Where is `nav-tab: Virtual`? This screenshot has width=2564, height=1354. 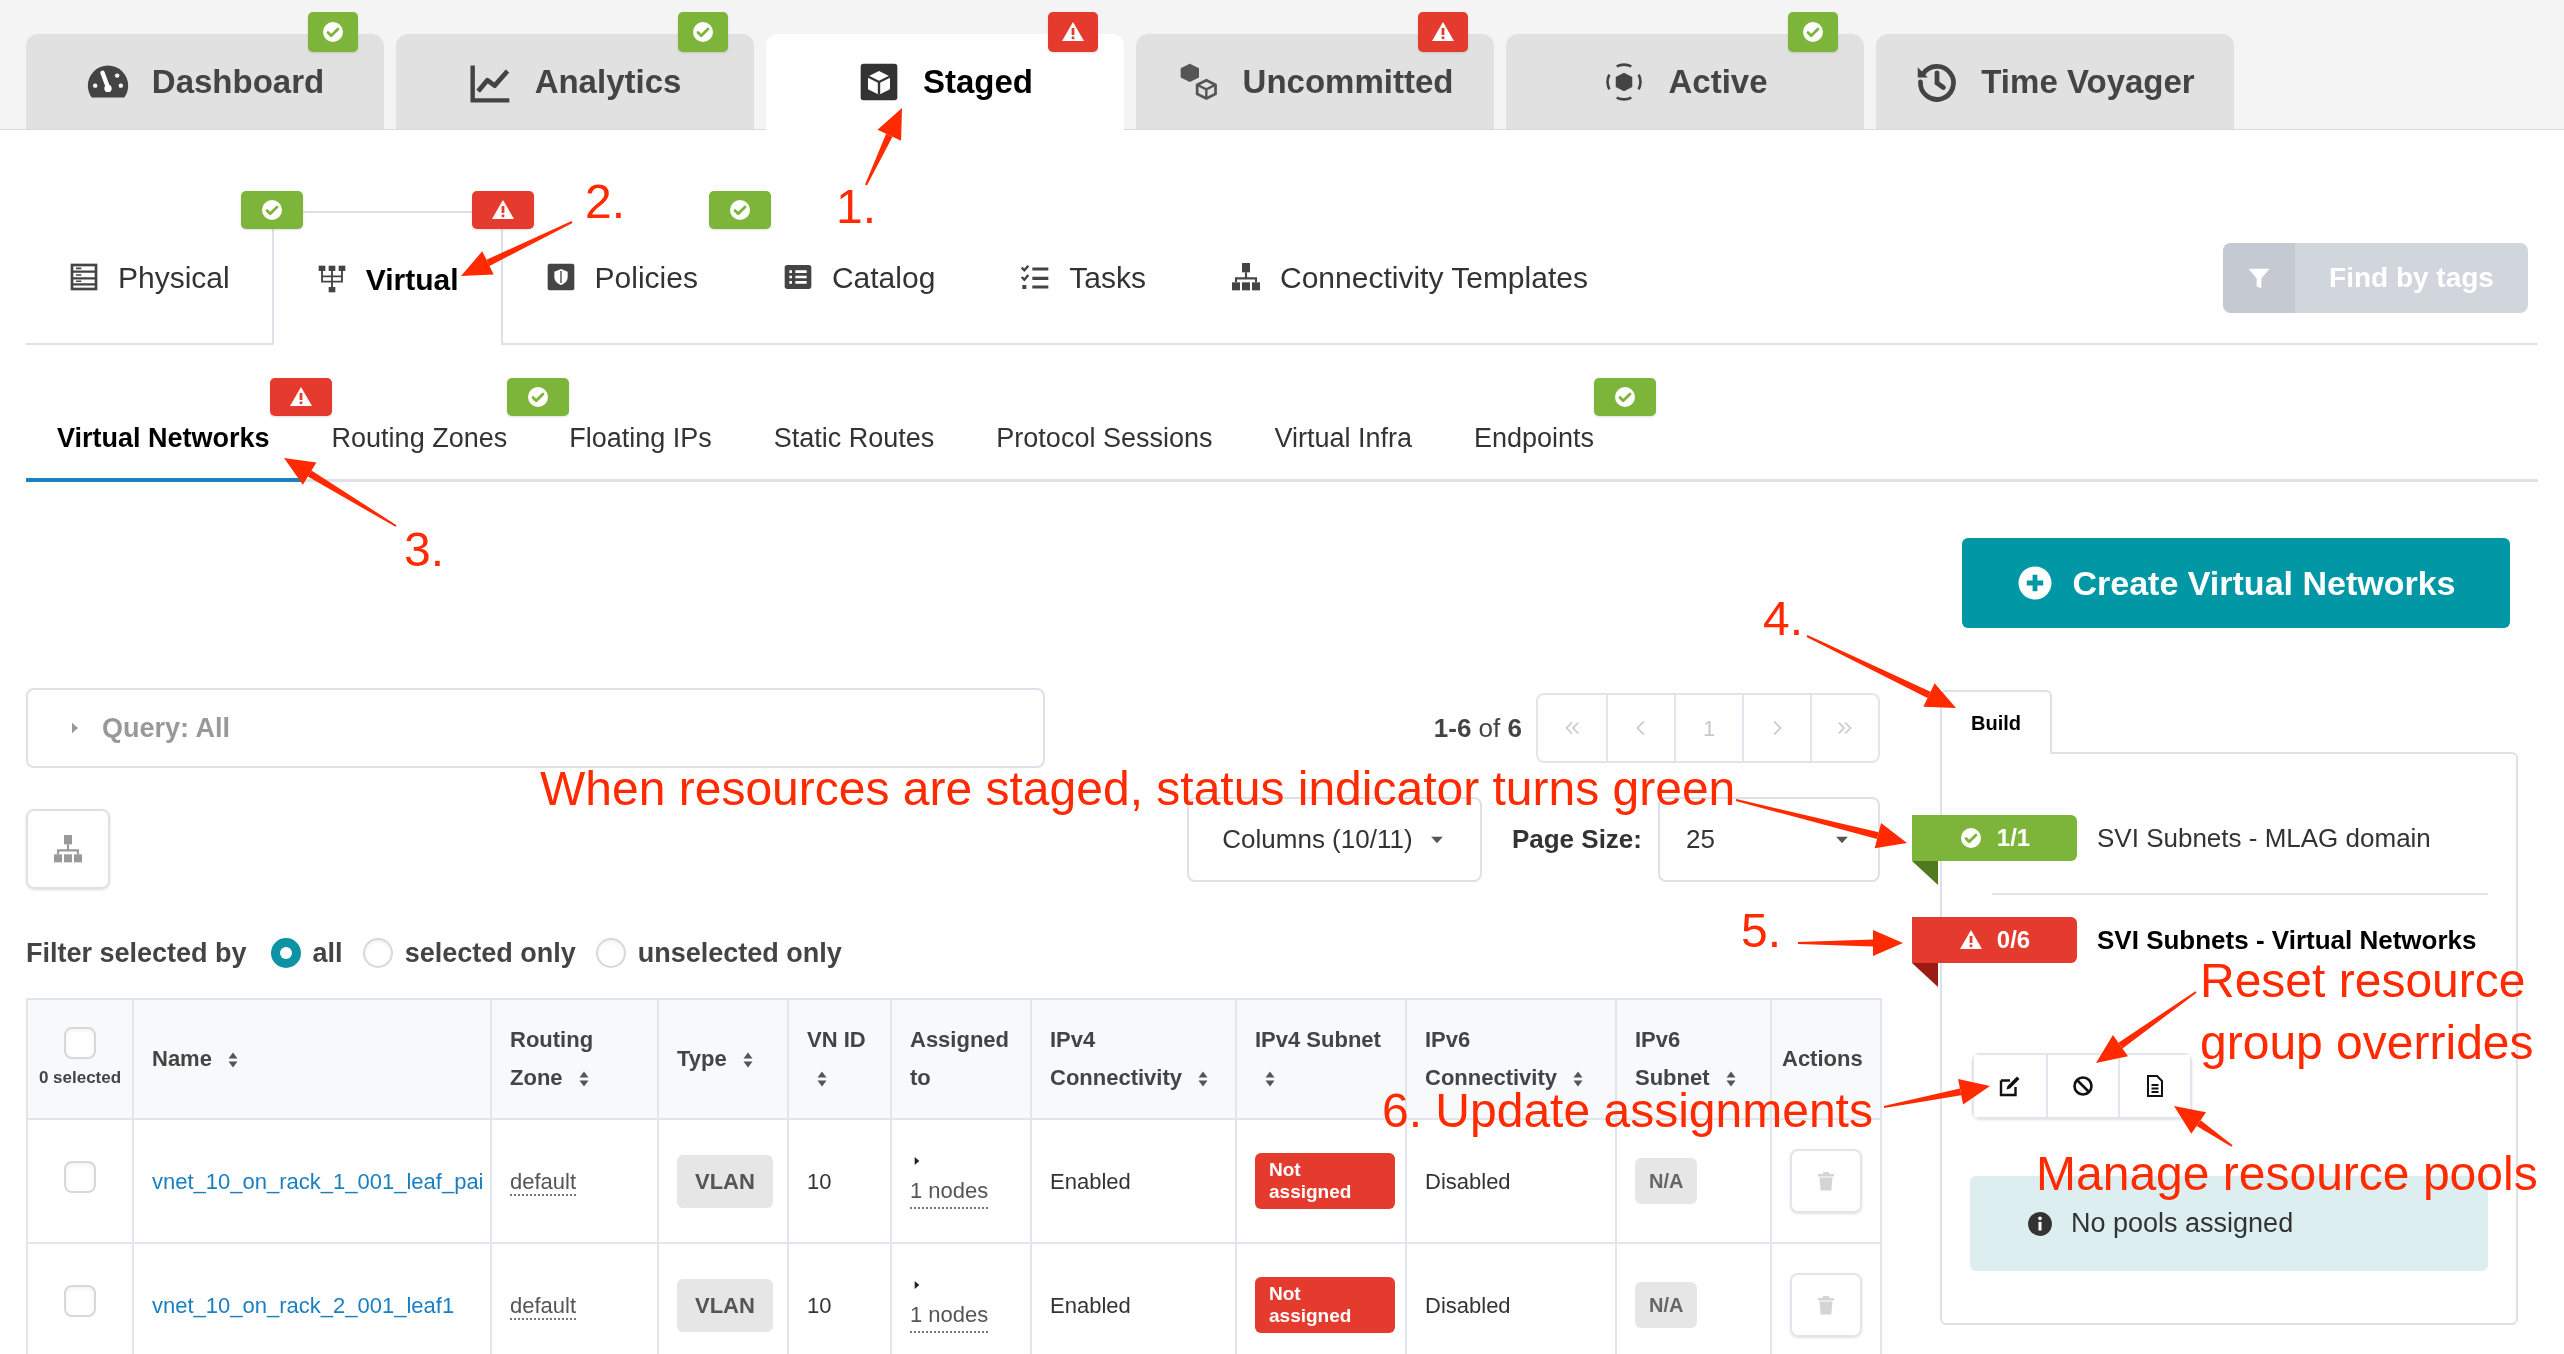 nav-tab: Virtual is located at coordinates (387, 278).